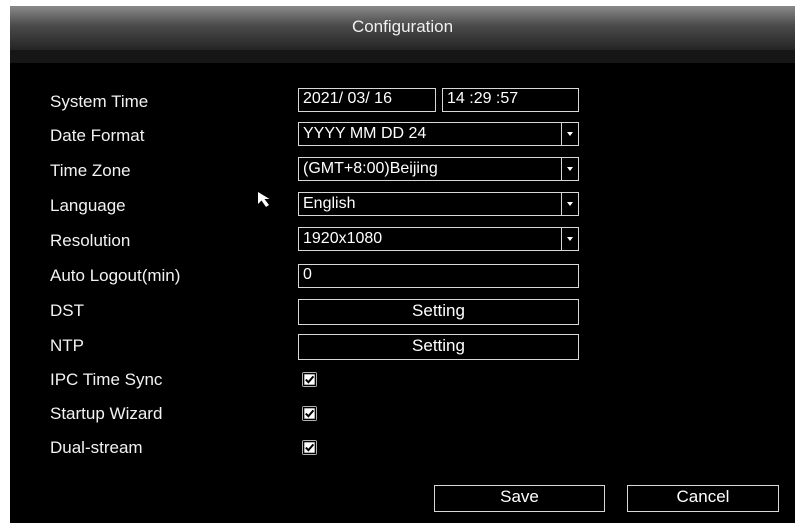  I want to click on resolution-label: Resolution, so click(90, 240).